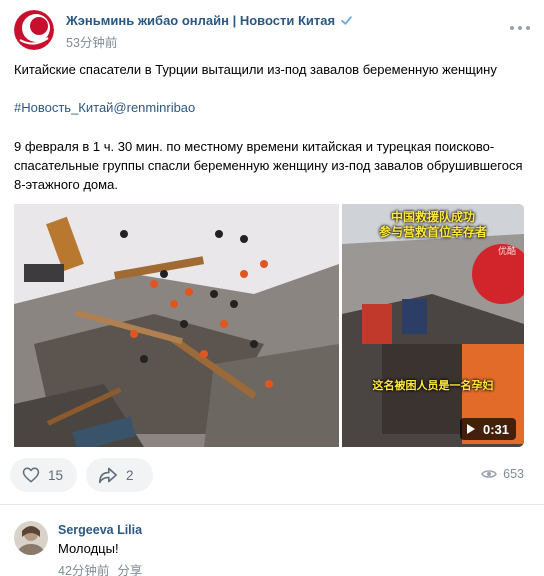 This screenshot has height=576, width=544. Describe the element at coordinates (433, 385) in the screenshot. I see `video-caption: 这名被困人员是一名孕妇` at that location.